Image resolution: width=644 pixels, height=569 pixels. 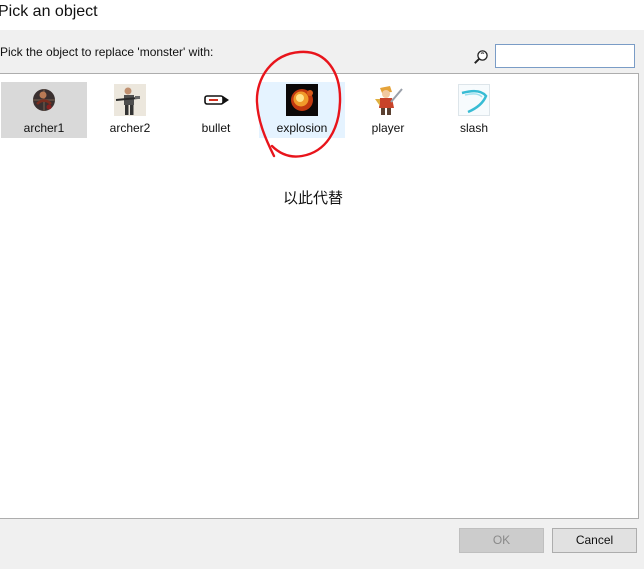 I want to click on explosion-sprite-icon, so click(x=302, y=100).